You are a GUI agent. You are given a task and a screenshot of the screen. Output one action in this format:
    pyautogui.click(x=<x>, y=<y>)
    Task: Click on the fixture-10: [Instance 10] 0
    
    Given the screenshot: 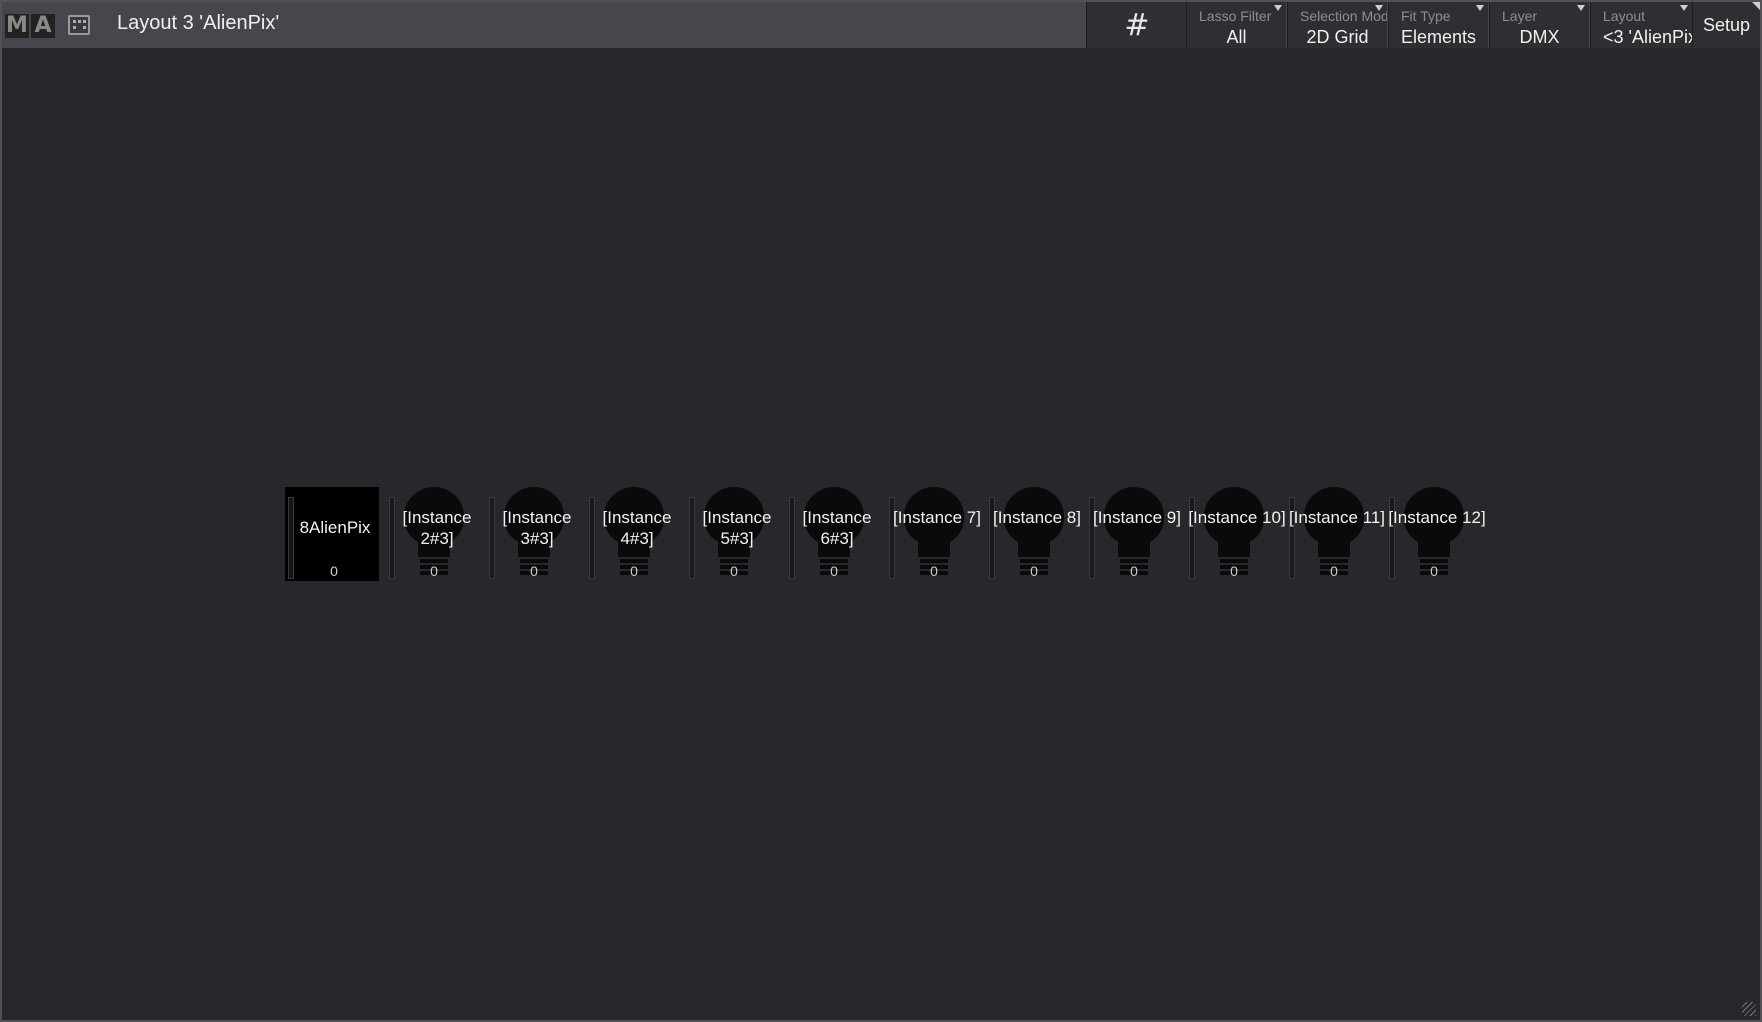 What is the action you would take?
    pyautogui.click(x=1235, y=534)
    